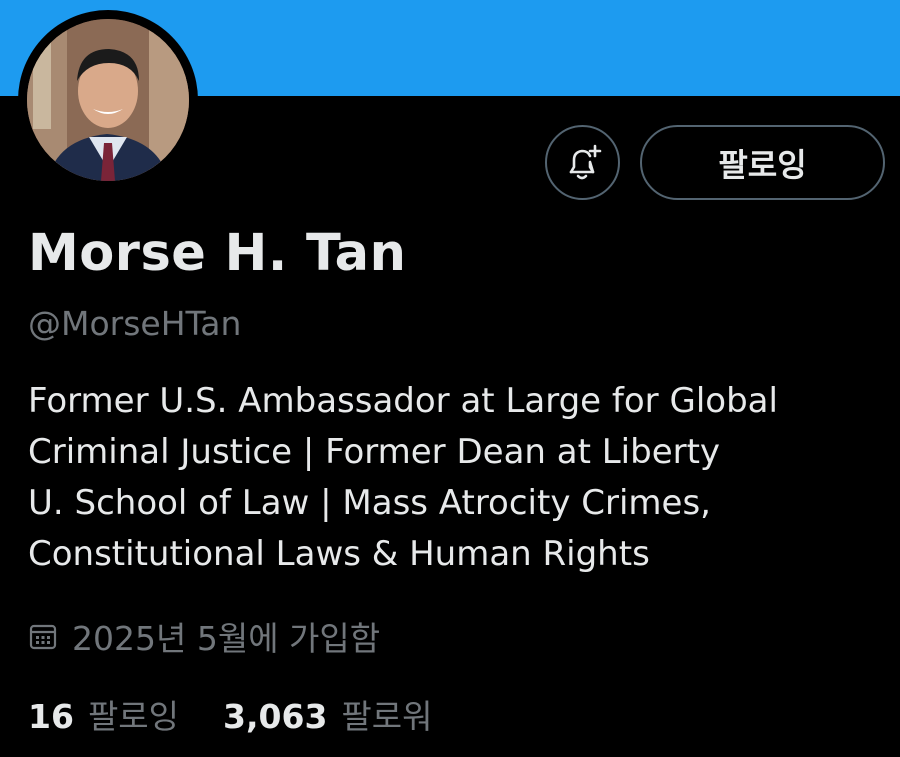  I want to click on avatar-frame, so click(108, 100).